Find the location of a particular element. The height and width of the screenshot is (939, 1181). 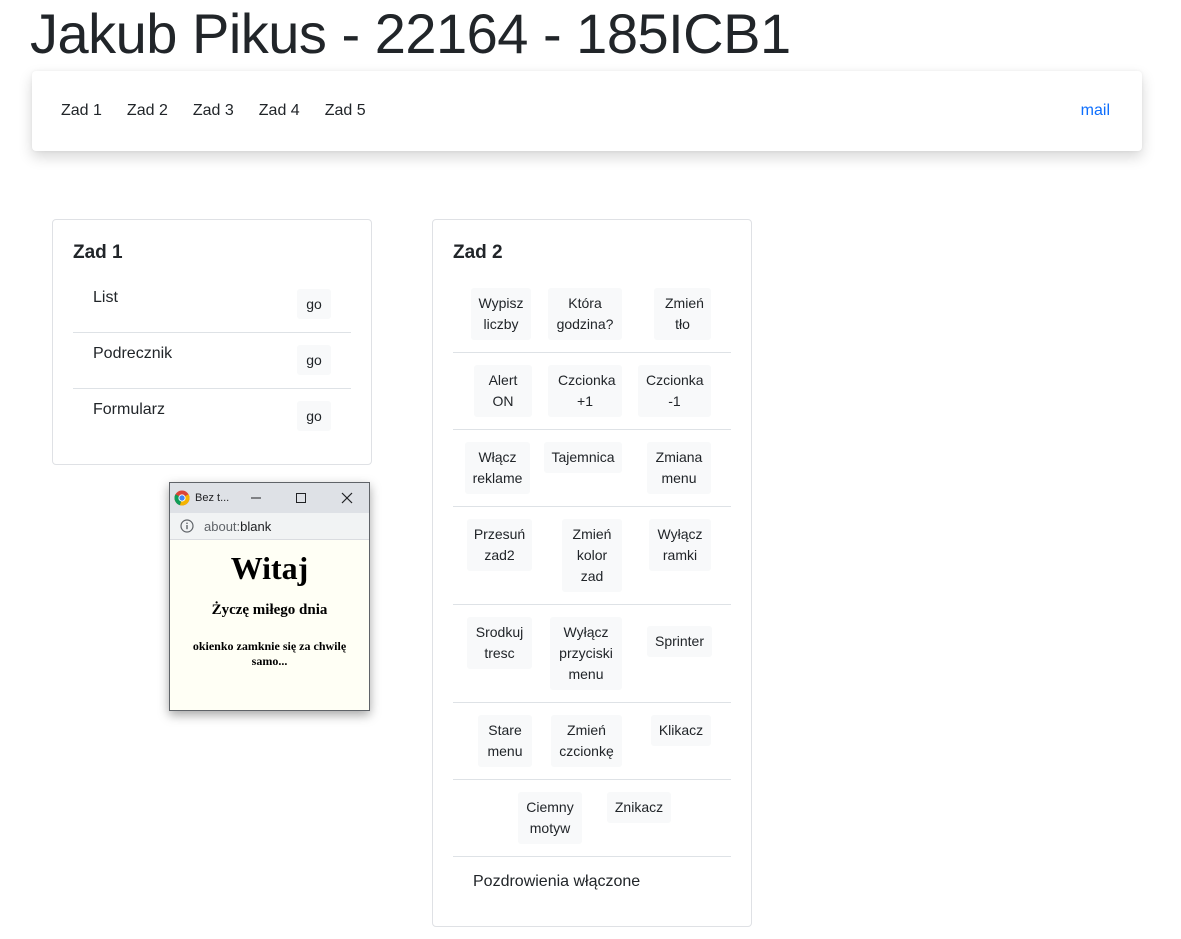

list-item: Podrecznik go is located at coordinates (212, 360).